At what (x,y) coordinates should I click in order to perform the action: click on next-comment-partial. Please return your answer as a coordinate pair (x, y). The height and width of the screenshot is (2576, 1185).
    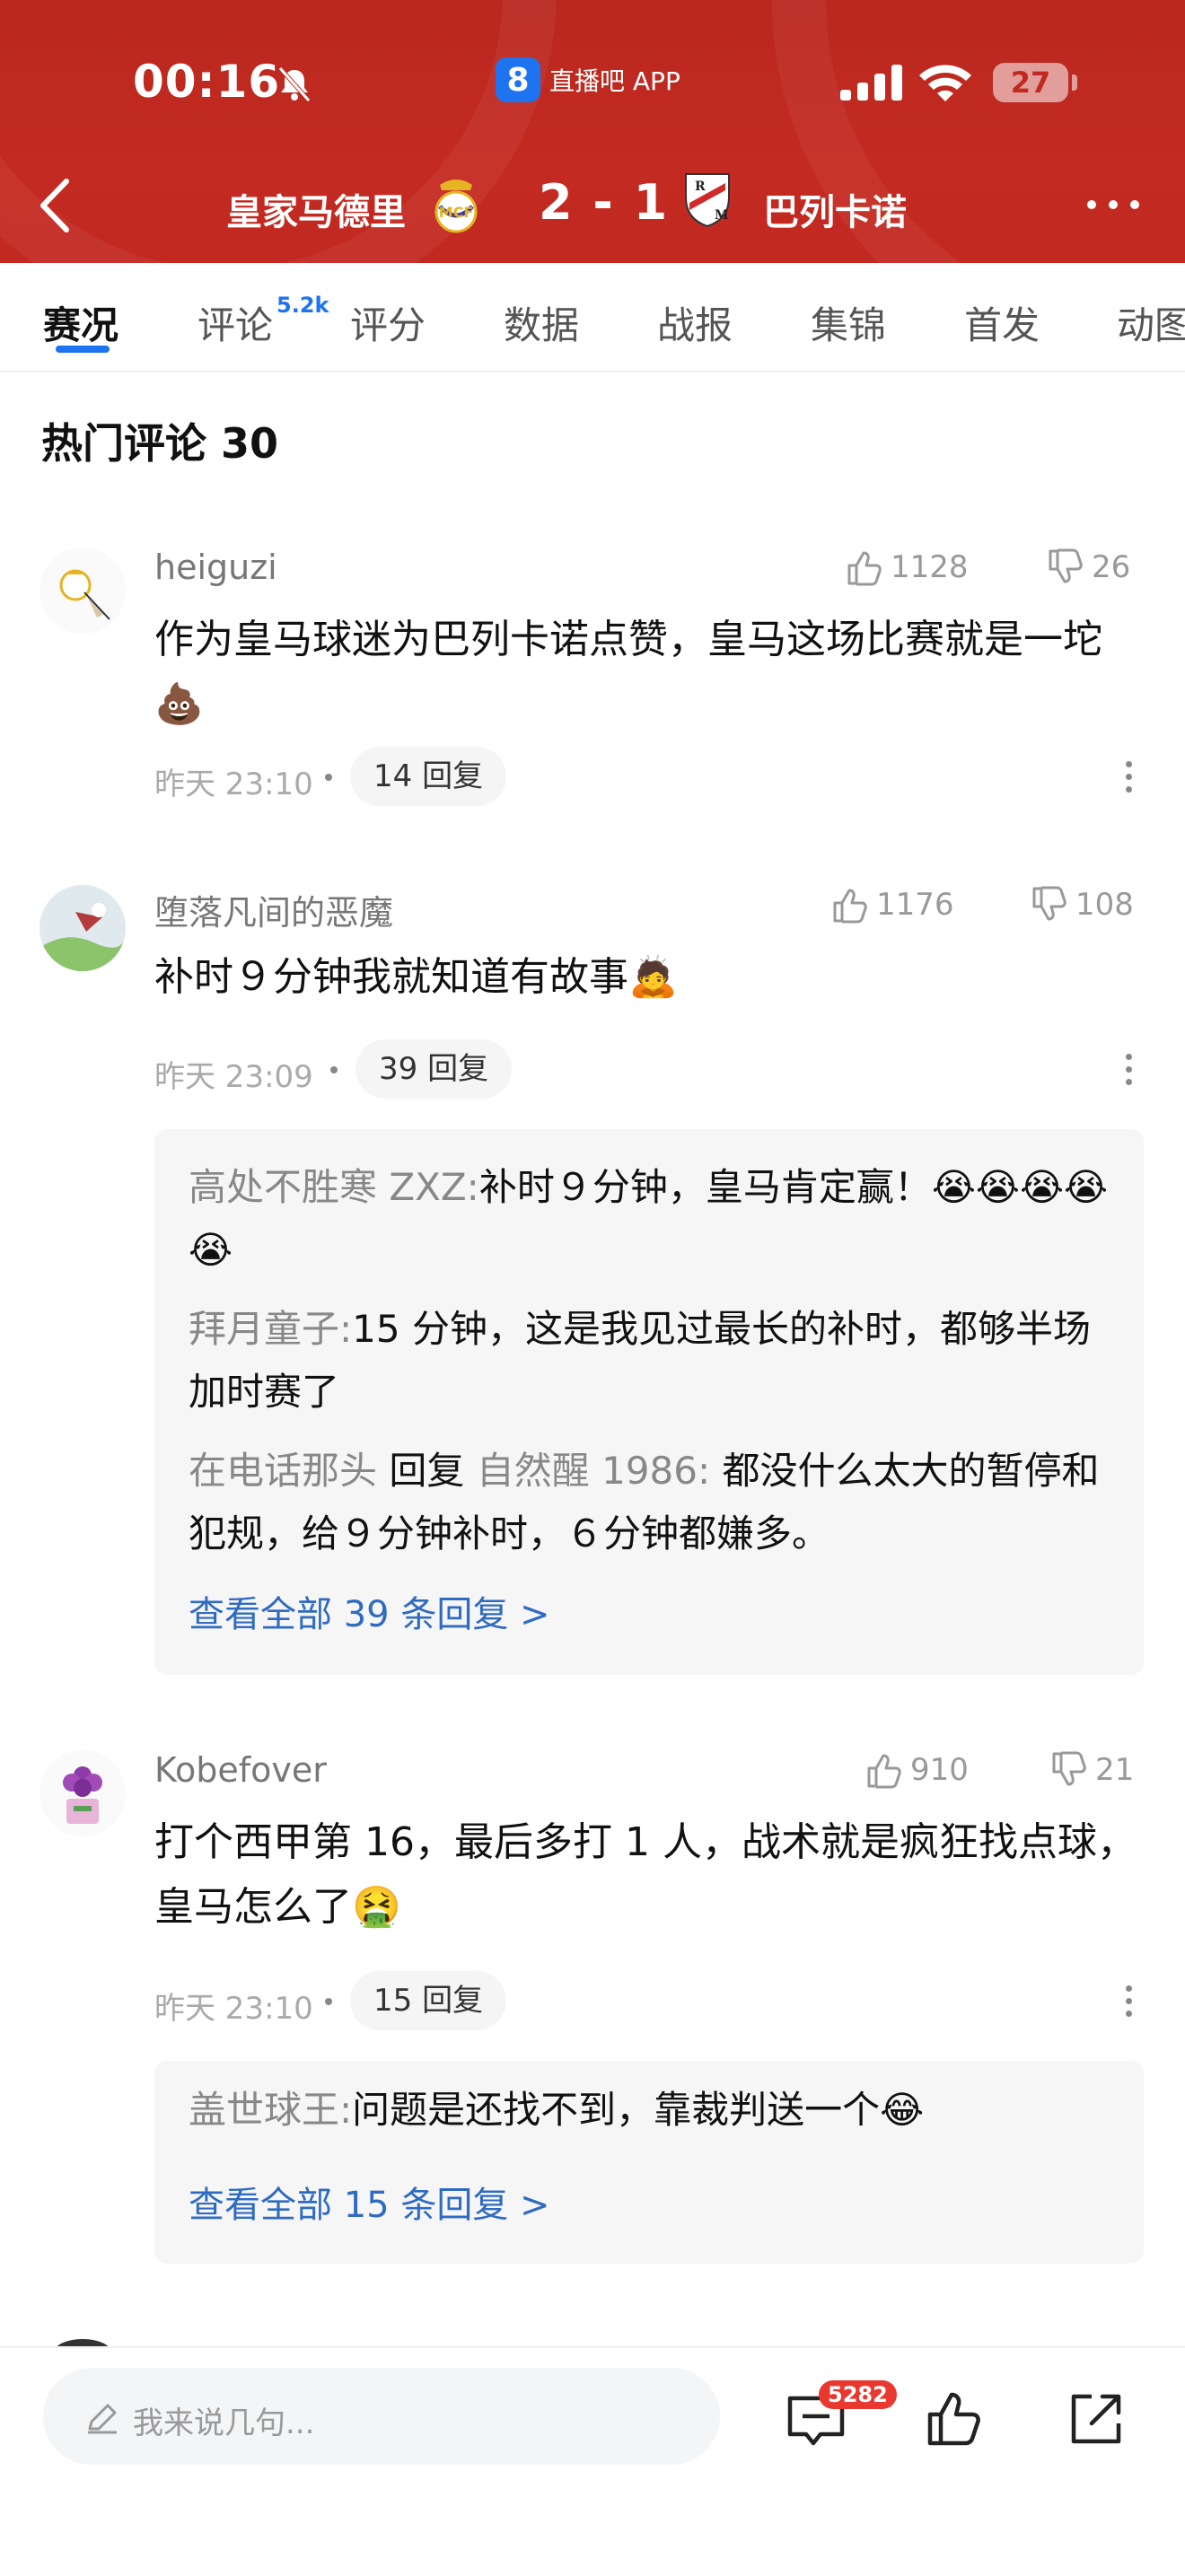
    Looking at the image, I should click on (592, 2339).